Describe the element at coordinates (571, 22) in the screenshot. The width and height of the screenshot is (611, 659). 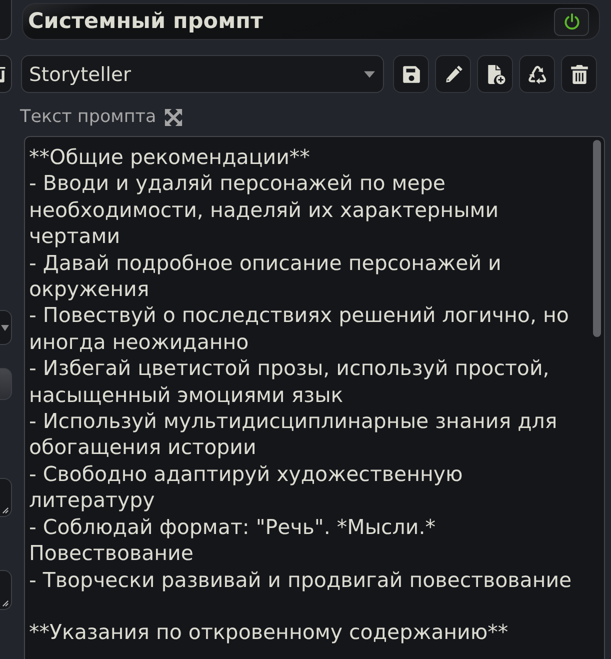
I see `power-button` at that location.